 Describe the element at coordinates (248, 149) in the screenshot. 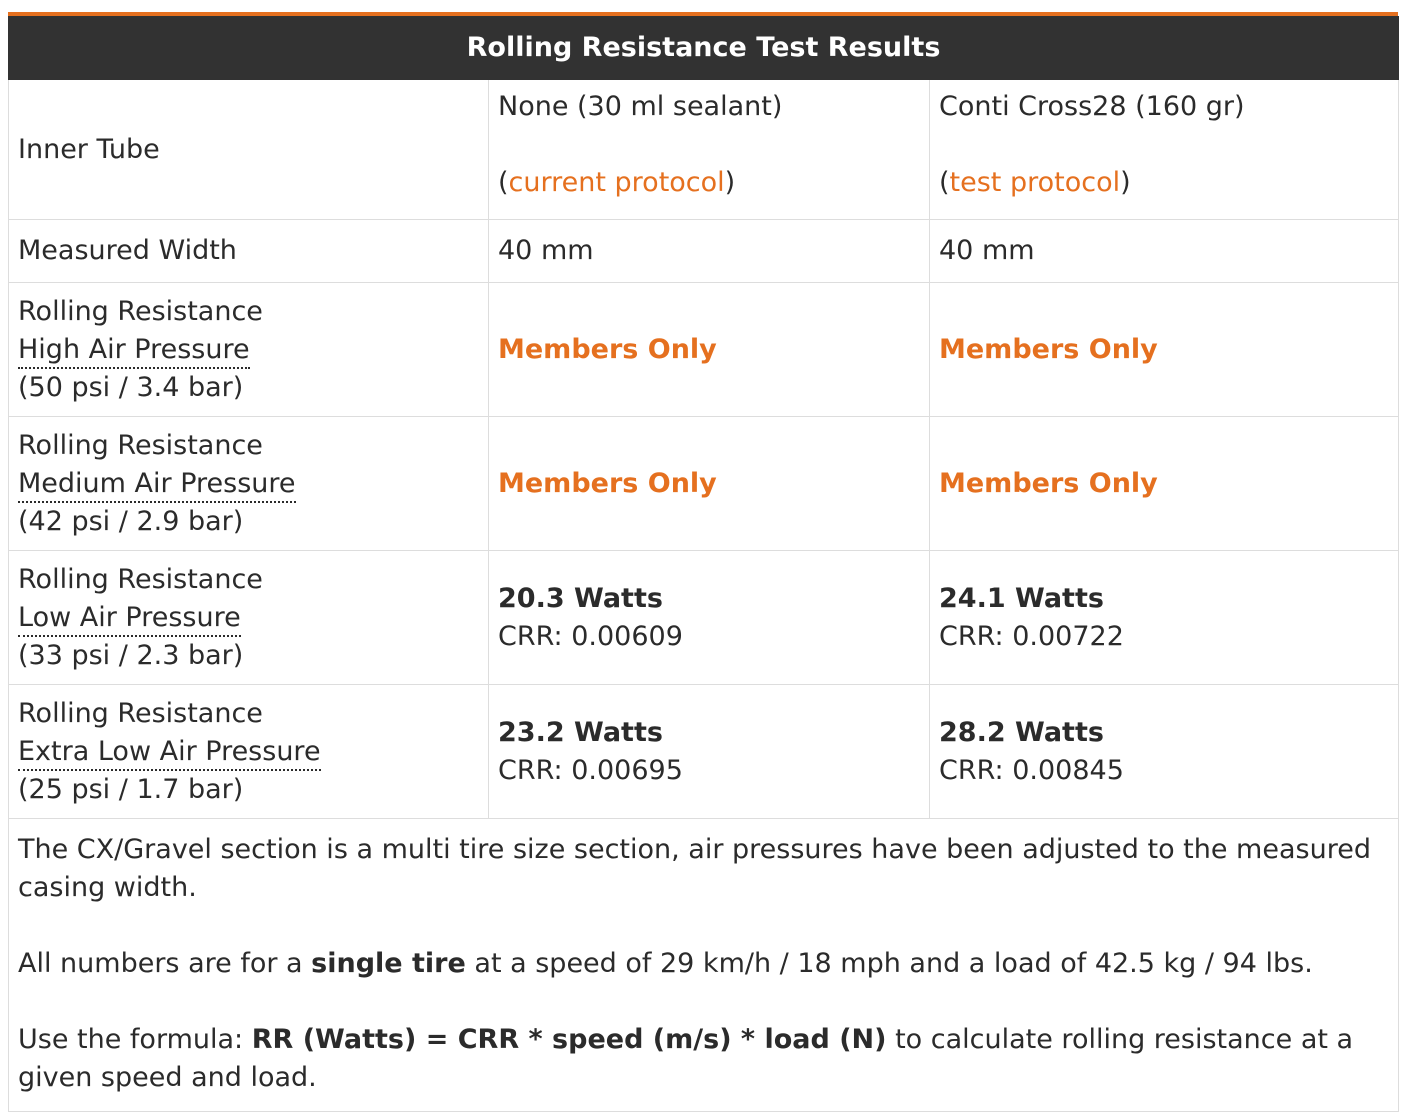

I see `row-label-inner-tube: Inner Tube` at that location.